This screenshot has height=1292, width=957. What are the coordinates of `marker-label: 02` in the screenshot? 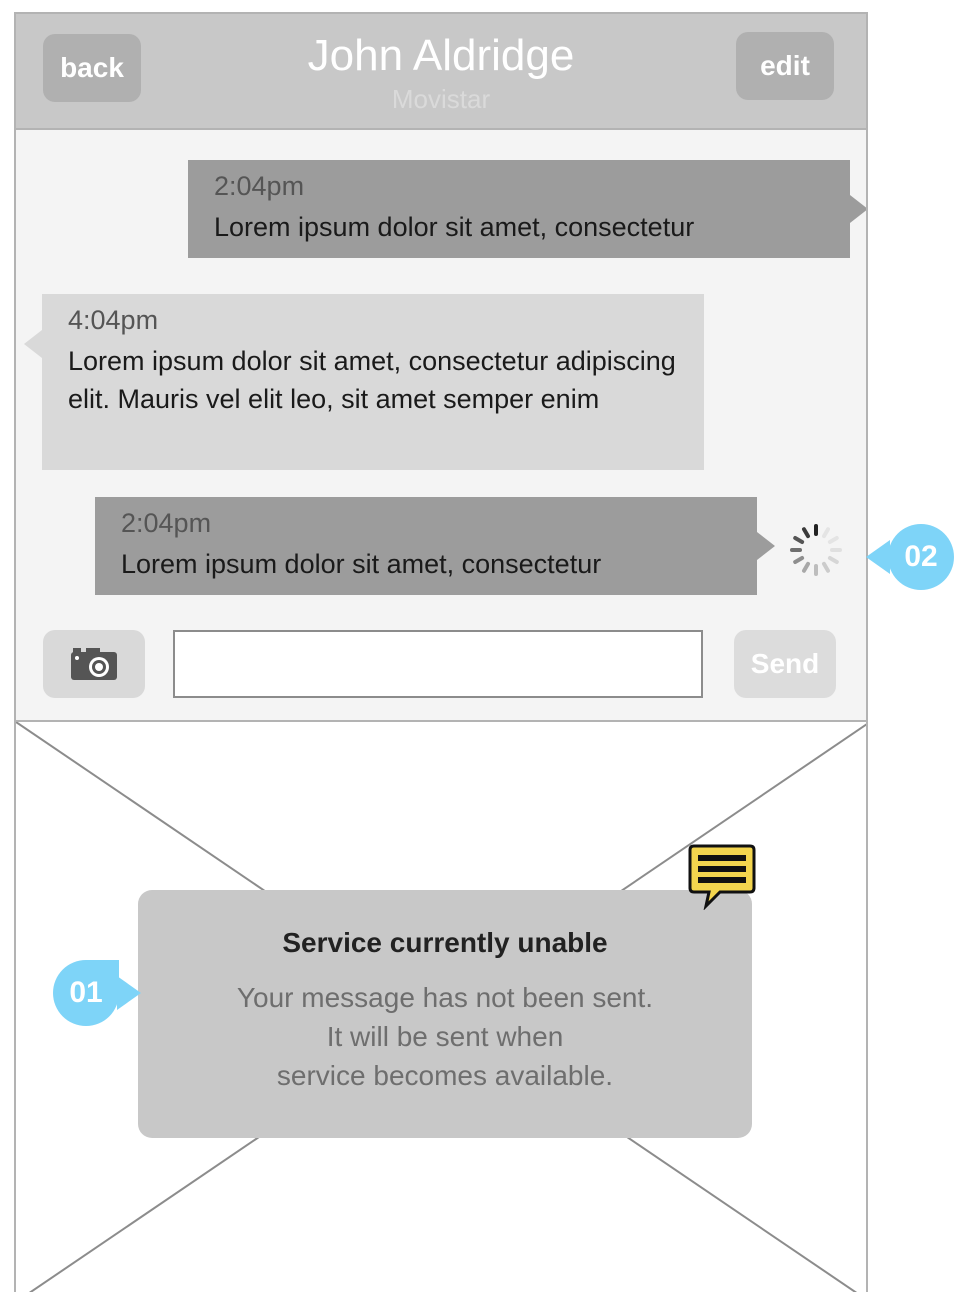 It's located at (921, 556).